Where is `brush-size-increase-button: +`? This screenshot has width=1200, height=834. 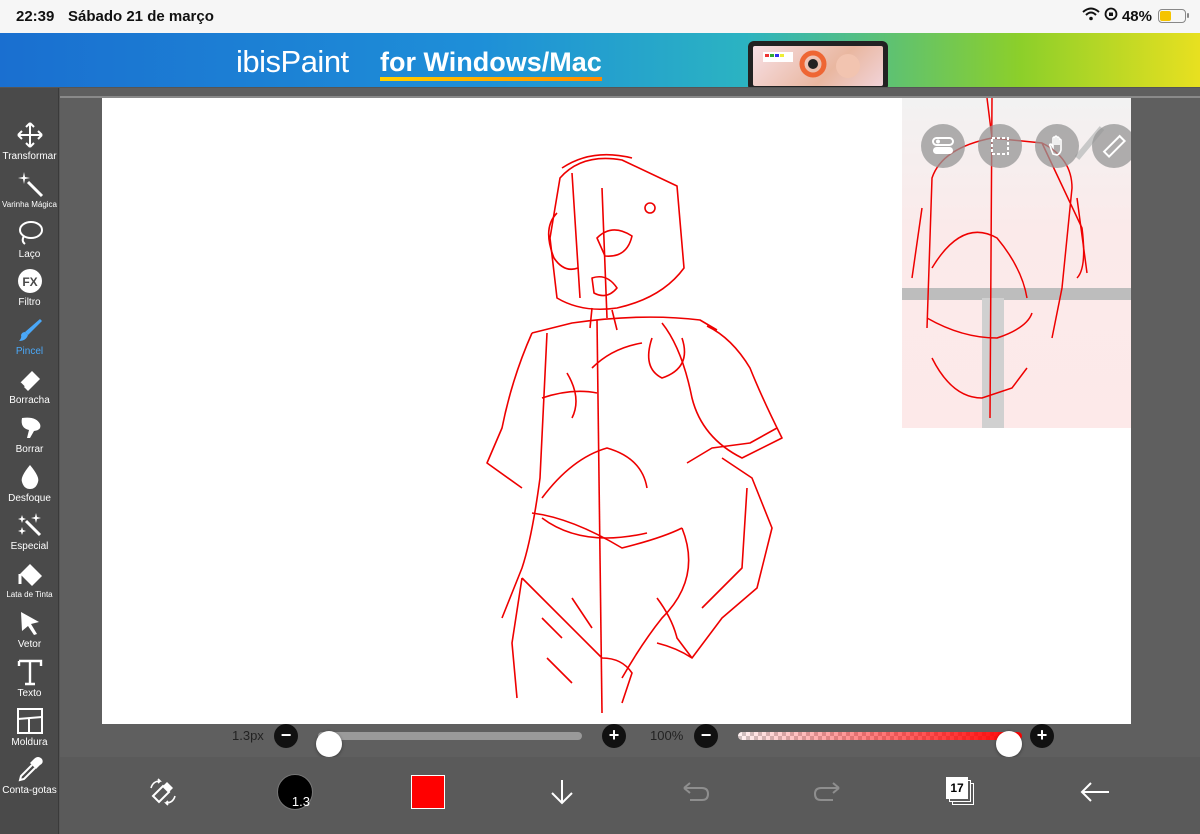
brush-size-increase-button: + is located at coordinates (614, 736).